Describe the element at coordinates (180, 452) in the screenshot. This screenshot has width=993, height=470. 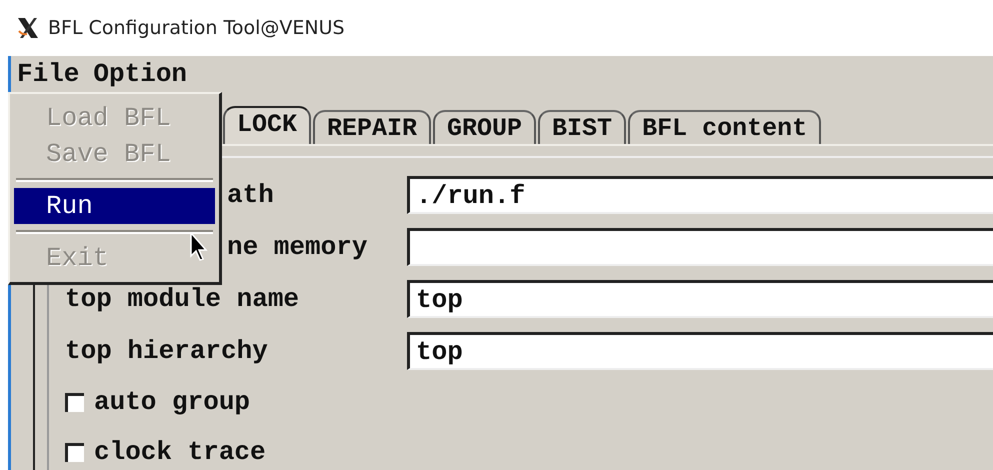
I see `checkbox-label: clock trace` at that location.